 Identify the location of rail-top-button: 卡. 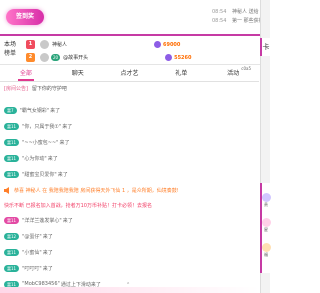
(265, 47).